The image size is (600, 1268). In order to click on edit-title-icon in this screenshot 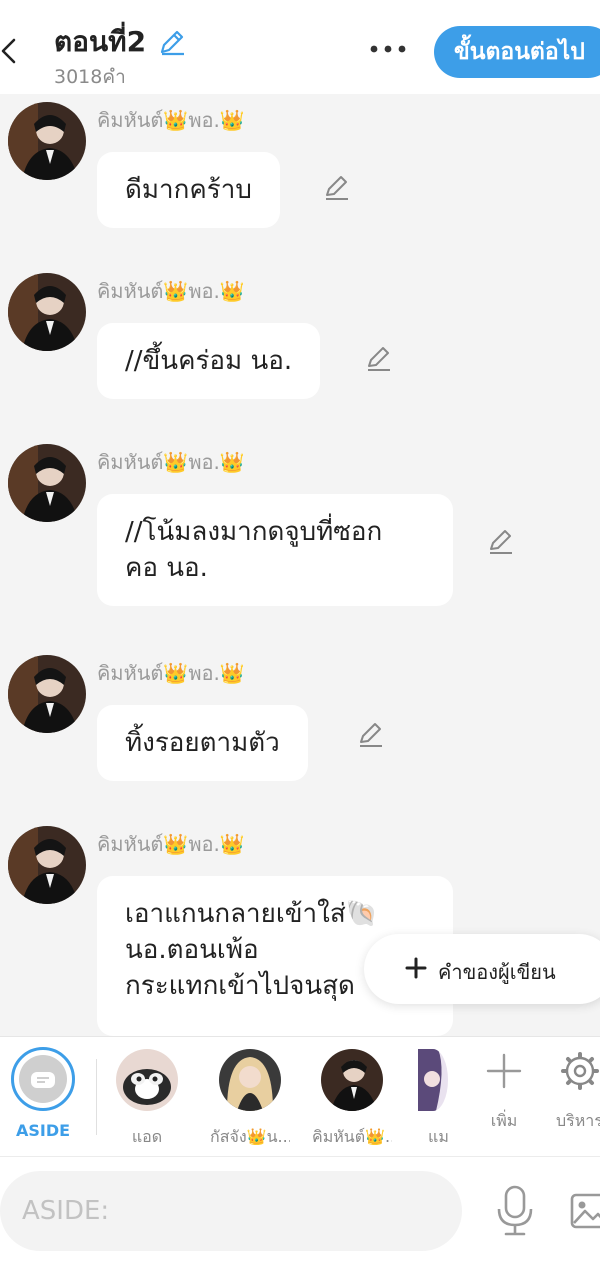, I will do `click(172, 42)`.